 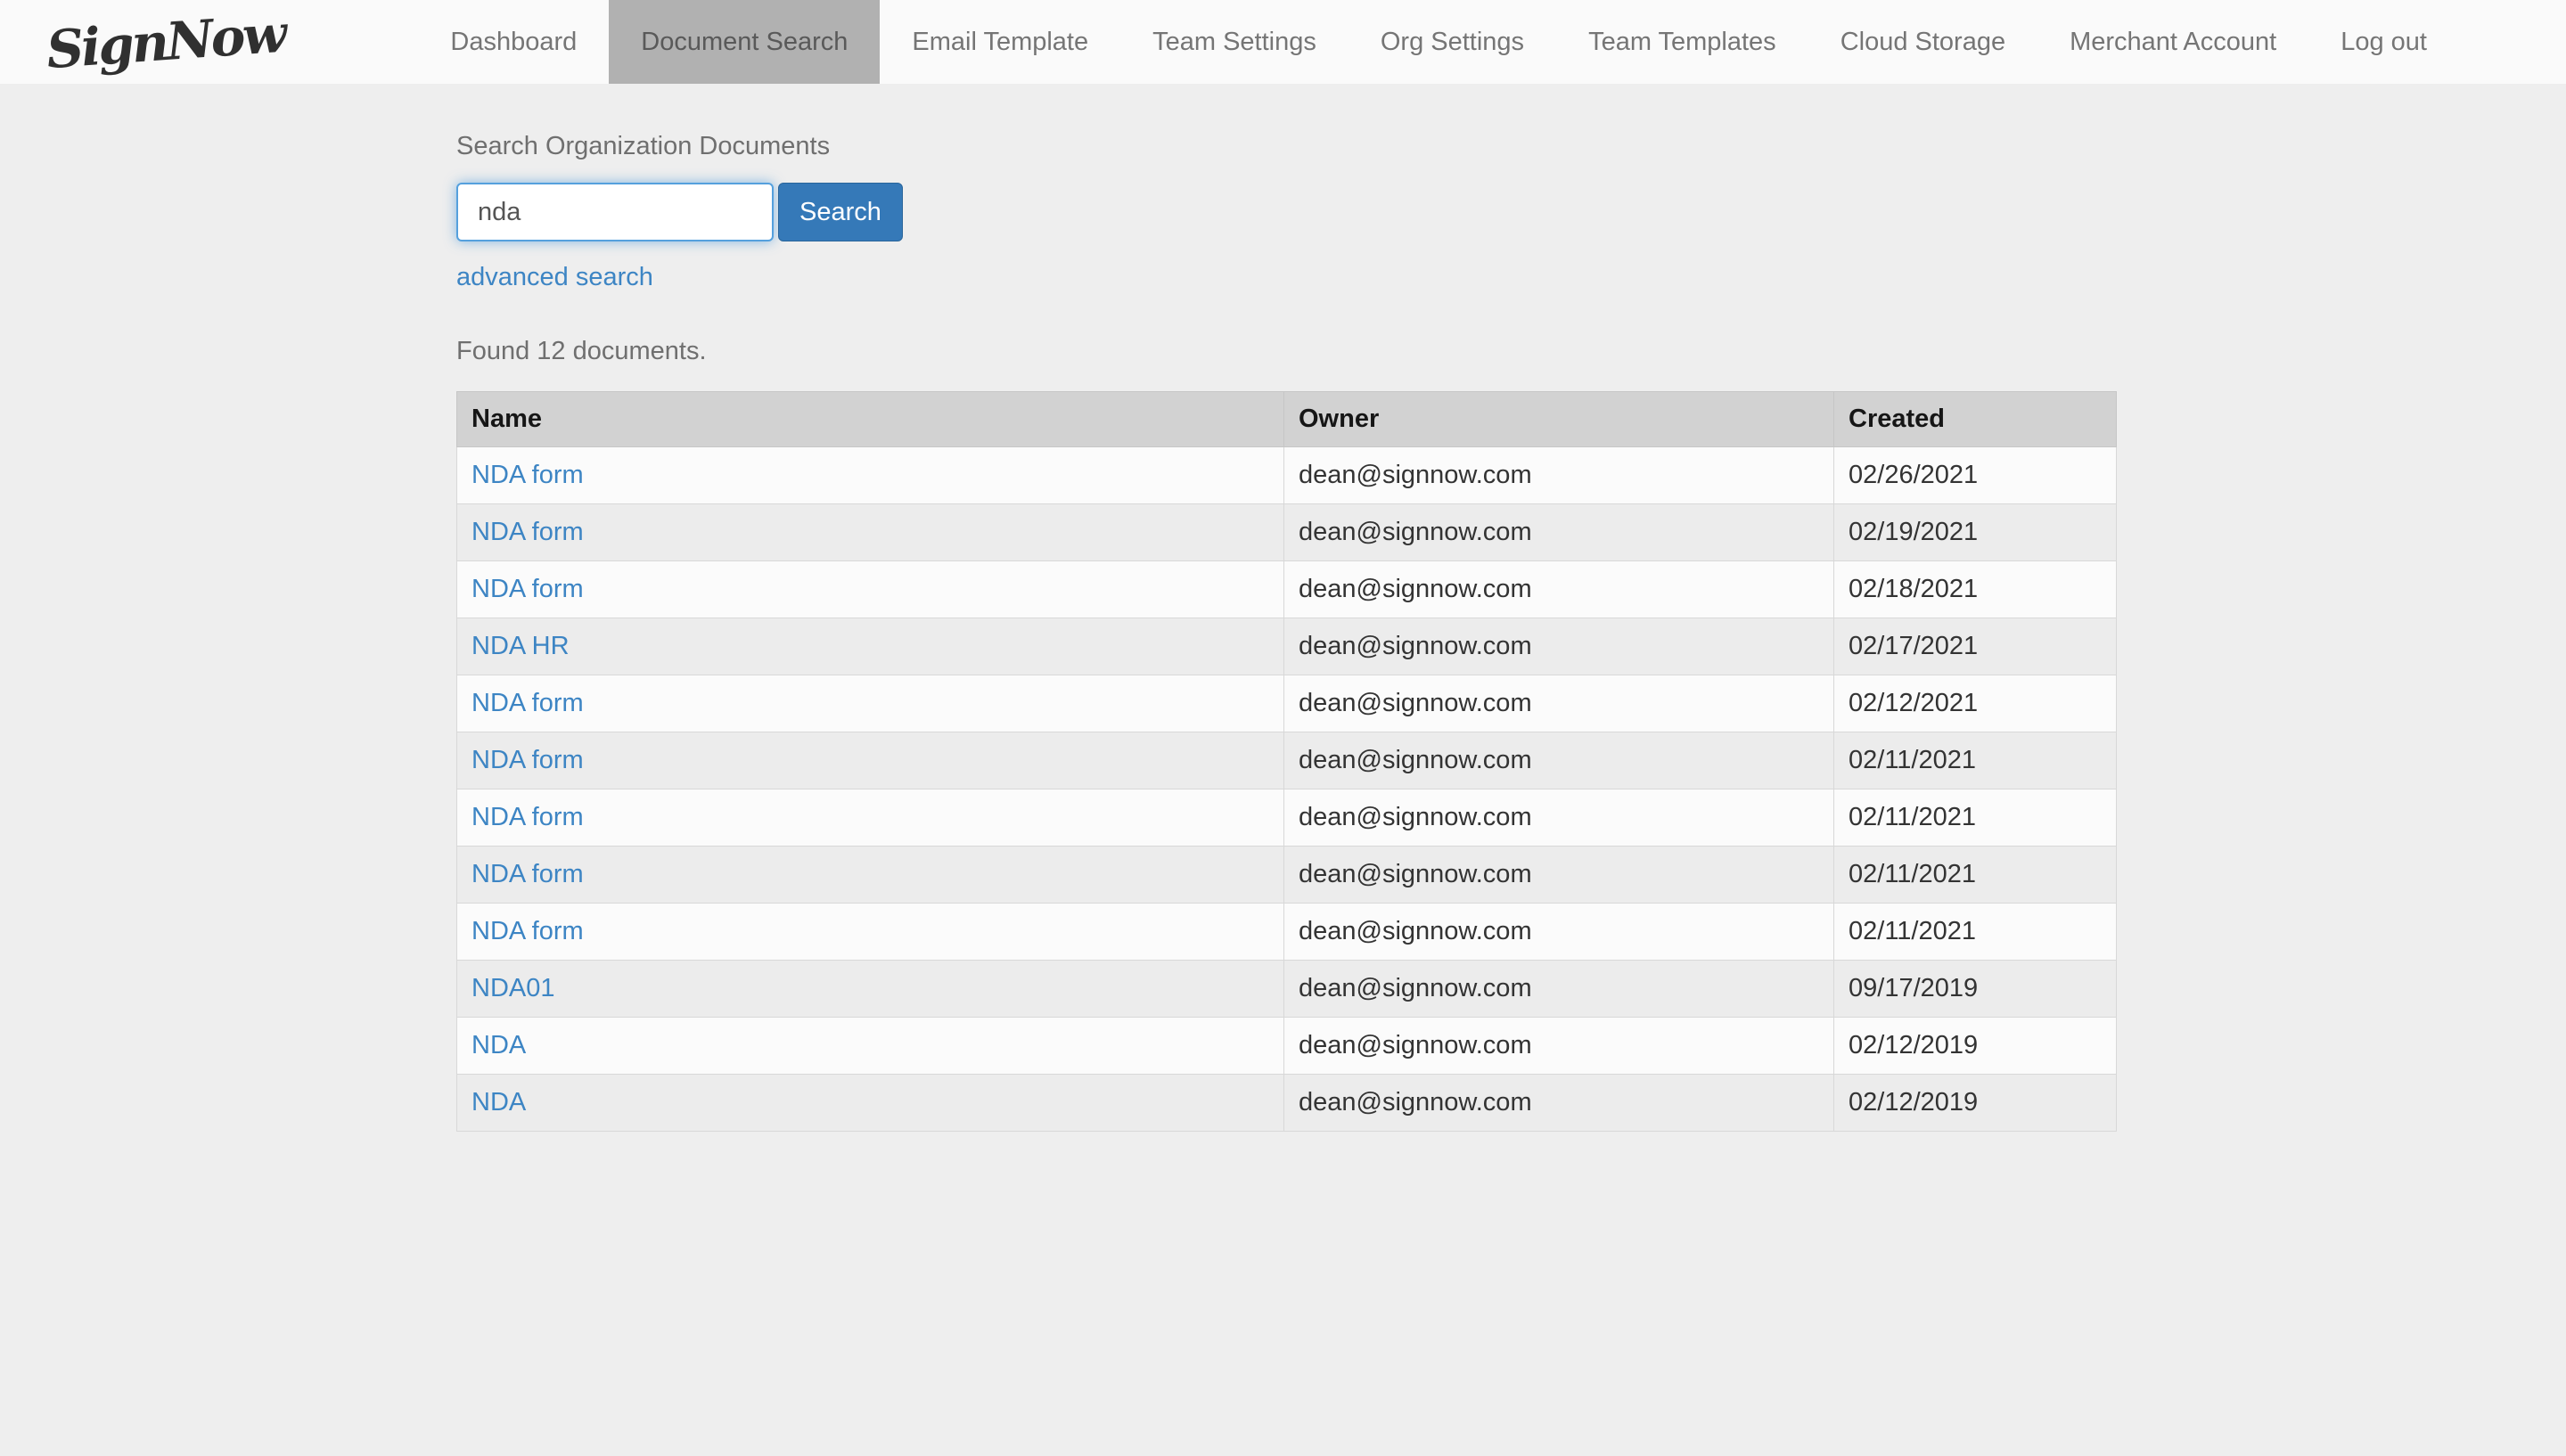 I want to click on nav-item-document-search: Document Search, so click(x=745, y=42).